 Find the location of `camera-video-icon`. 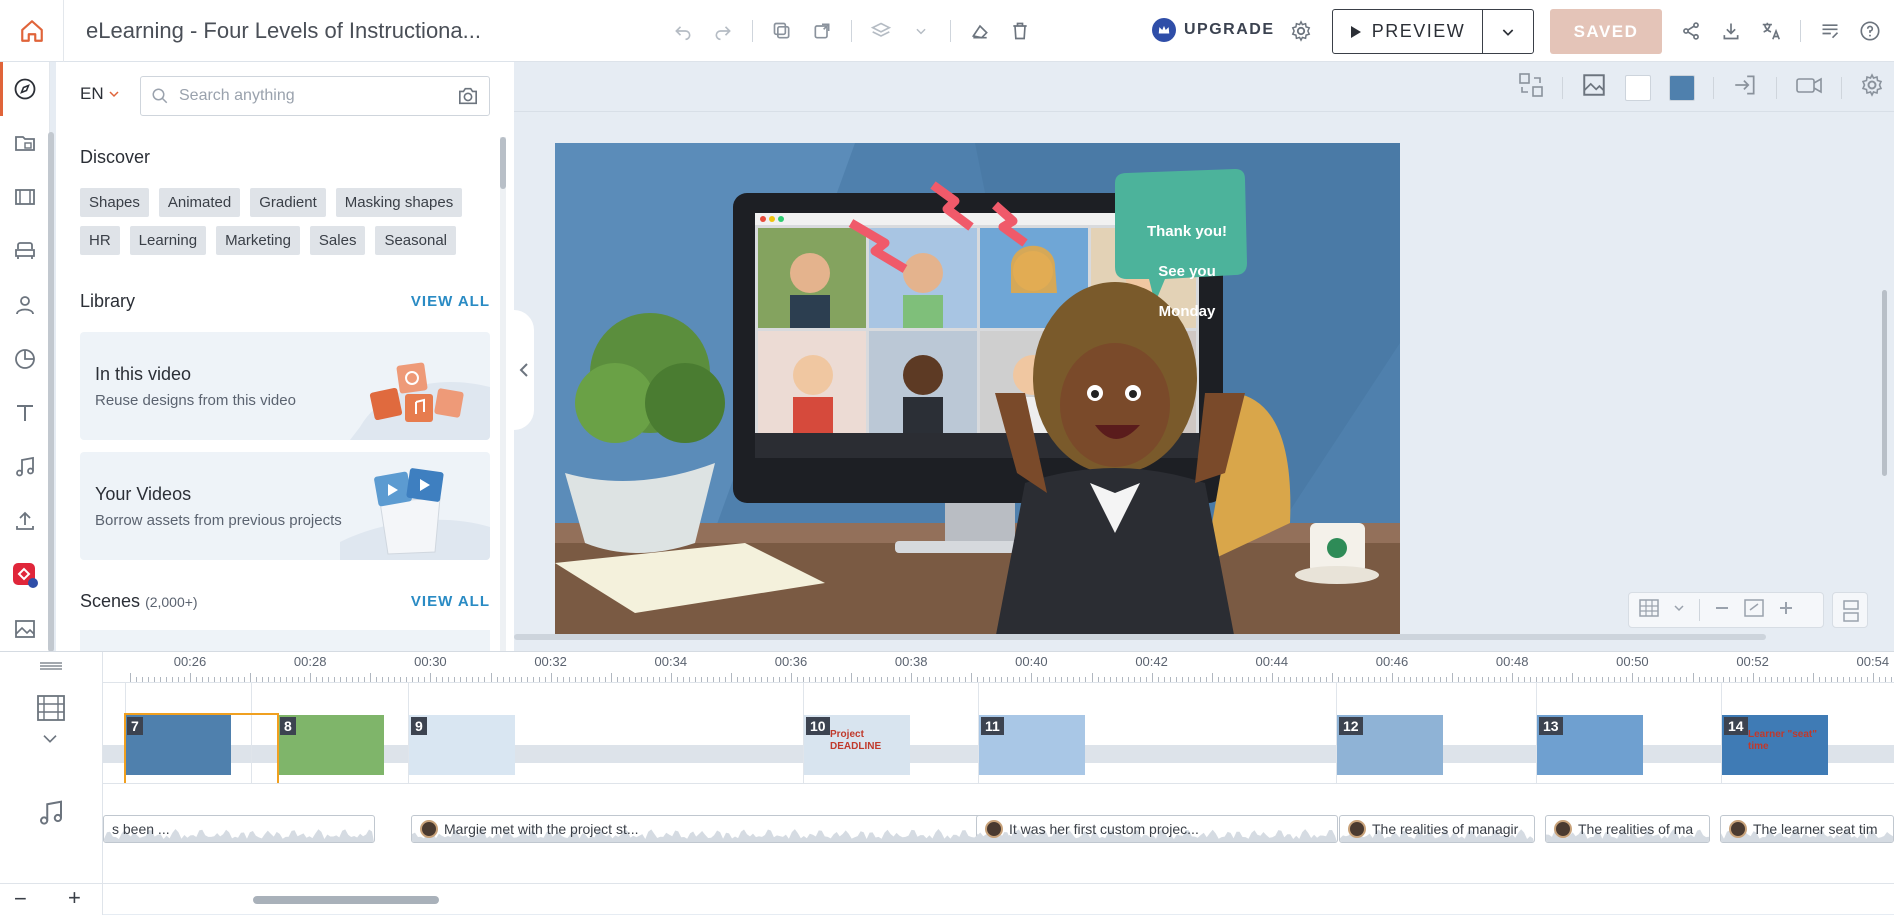

camera-video-icon is located at coordinates (1809, 87).